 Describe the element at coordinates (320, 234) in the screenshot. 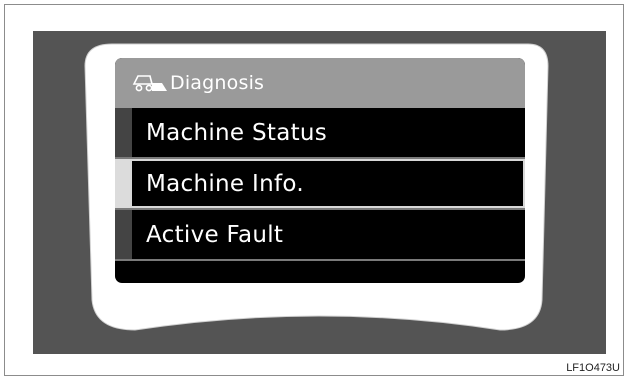

I see `menu-item-active-fault: Active Fault` at that location.